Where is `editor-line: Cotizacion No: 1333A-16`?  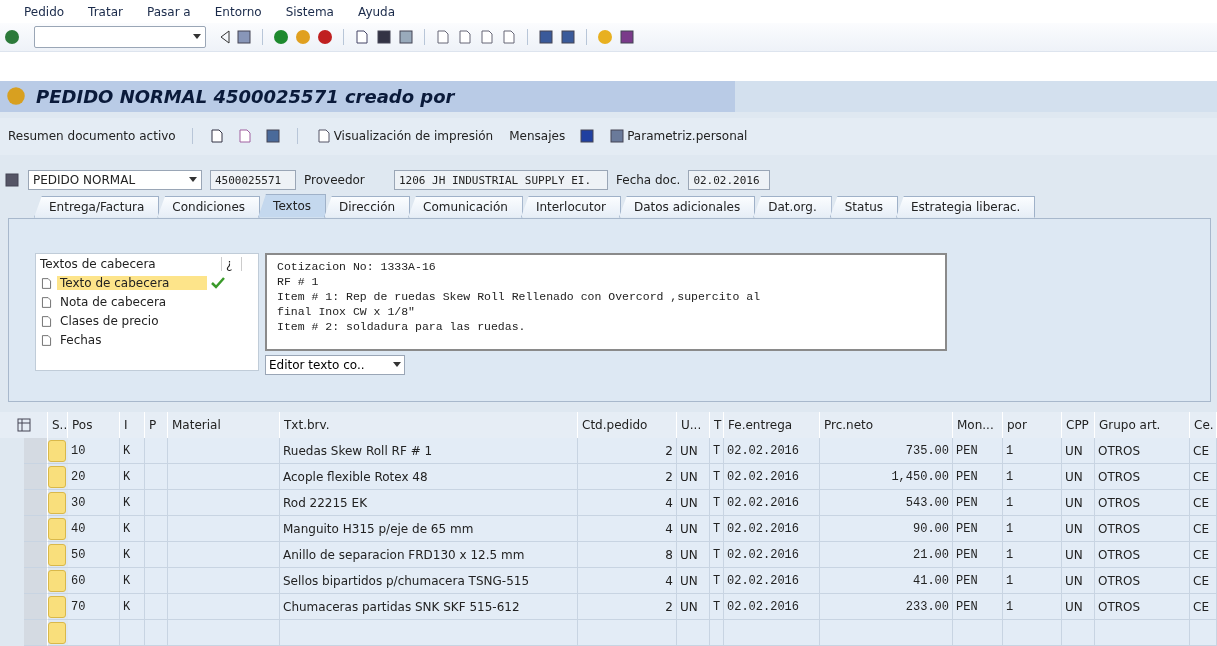
editor-line: Cotizacion No: 1333A-16 is located at coordinates (357, 266).